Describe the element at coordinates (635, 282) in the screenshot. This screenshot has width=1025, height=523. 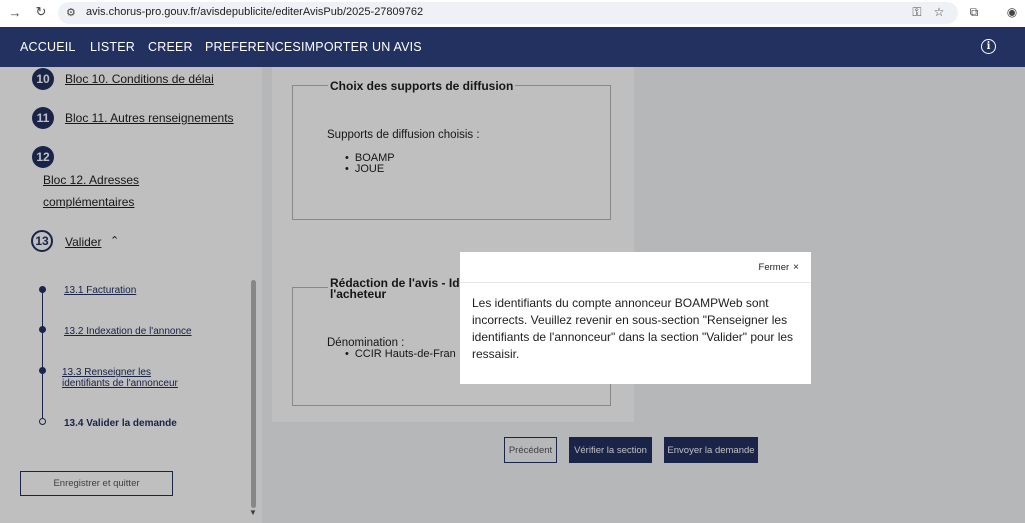
I see `modal-divider` at that location.